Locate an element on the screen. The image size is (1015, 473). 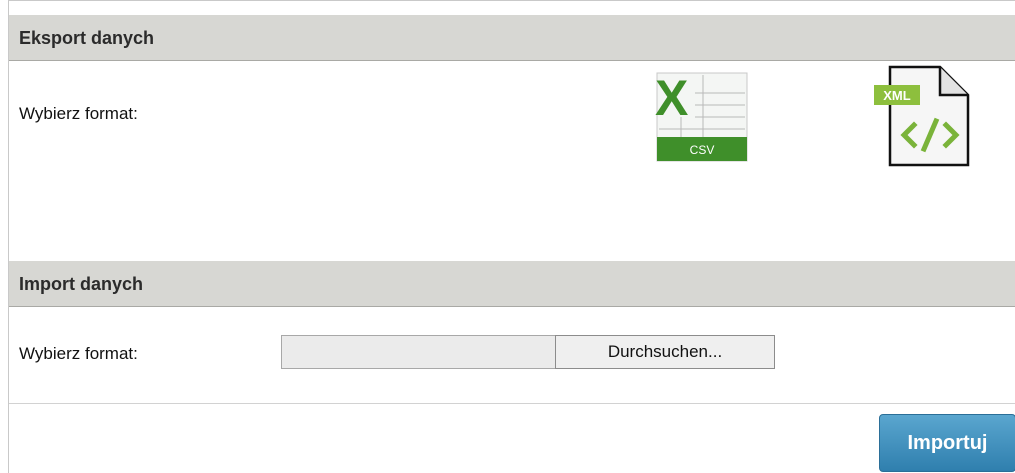
csv-file-icon: X CSV is located at coordinates (701, 116).